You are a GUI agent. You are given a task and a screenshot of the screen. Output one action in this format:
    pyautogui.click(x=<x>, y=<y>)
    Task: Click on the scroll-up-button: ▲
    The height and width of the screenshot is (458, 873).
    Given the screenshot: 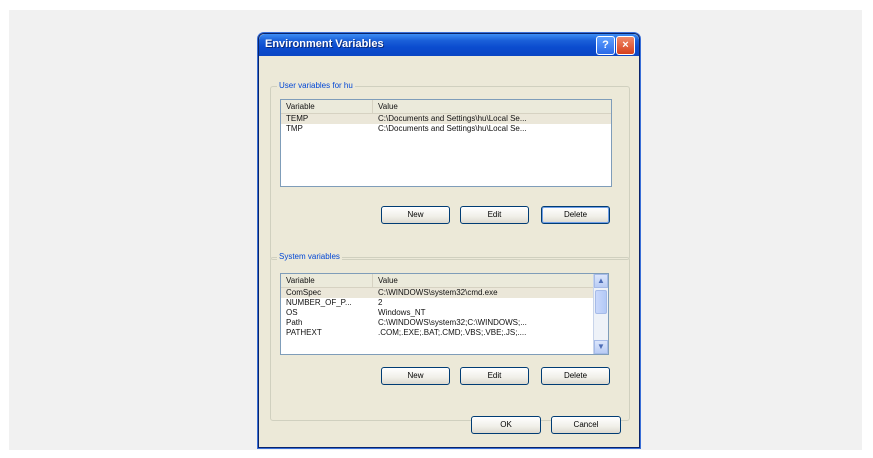 What is the action you would take?
    pyautogui.click(x=601, y=281)
    